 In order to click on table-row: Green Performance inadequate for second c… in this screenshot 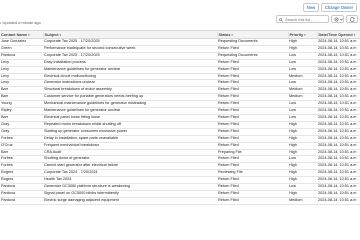, I will do `click(180, 49)`.